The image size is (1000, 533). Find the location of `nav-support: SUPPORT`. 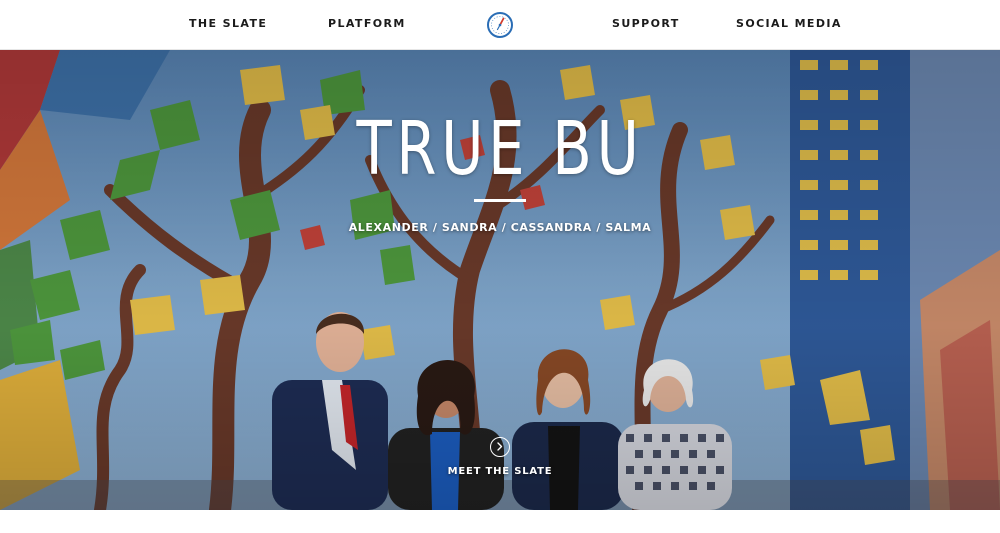

nav-support: SUPPORT is located at coordinates (646, 23).